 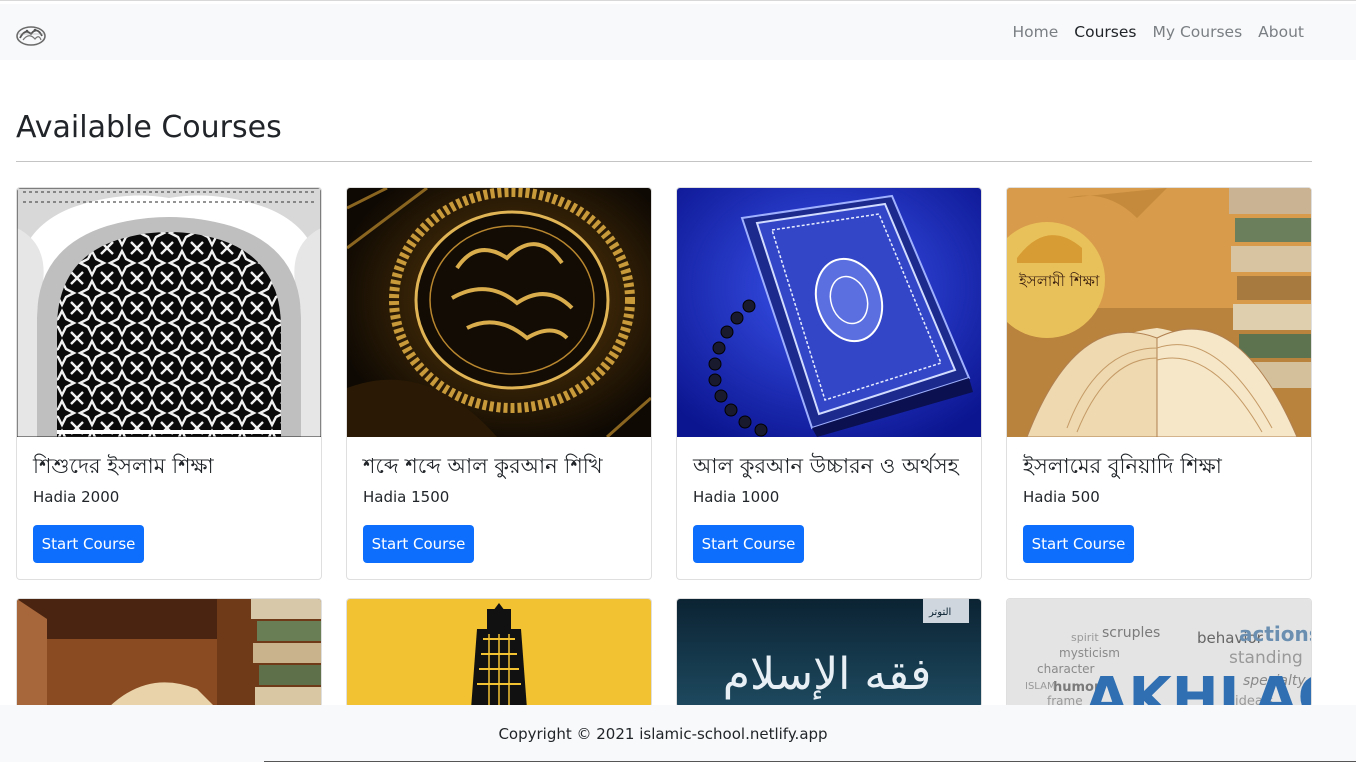 I want to click on nav-link-home: Home, so click(x=1036, y=32).